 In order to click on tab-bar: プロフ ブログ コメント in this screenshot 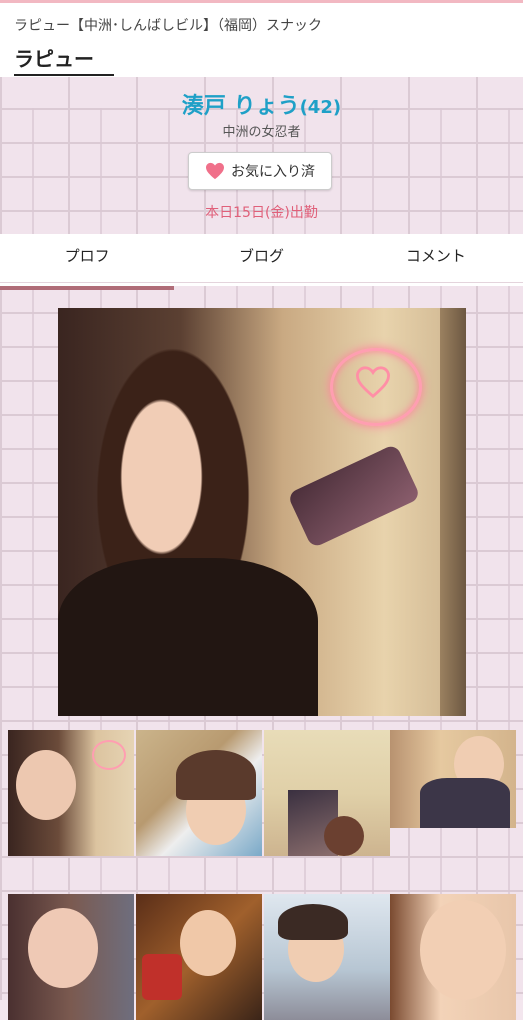, I will do `click(261, 262)`.